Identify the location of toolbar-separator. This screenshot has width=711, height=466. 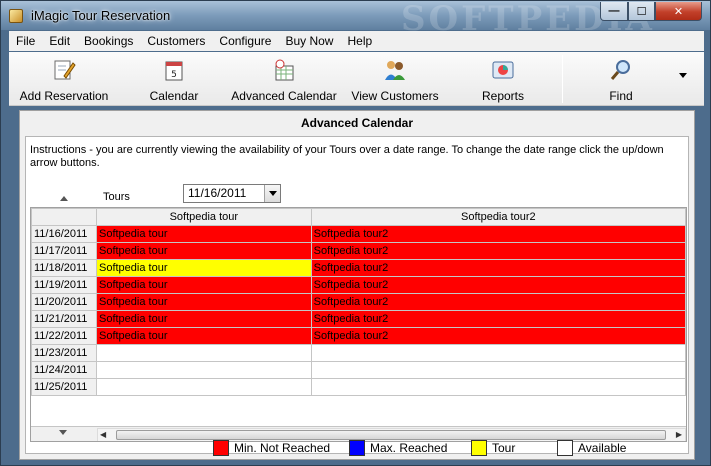
(562, 79).